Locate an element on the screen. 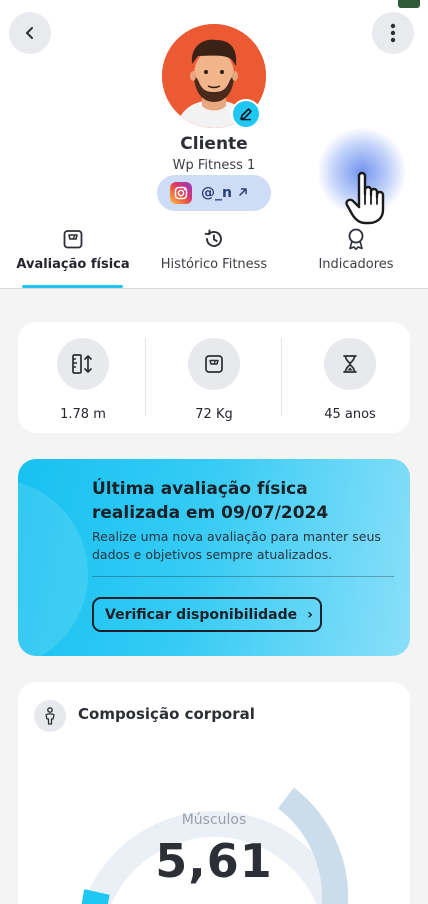 The image size is (428, 904). chevron-right-icon: › is located at coordinates (310, 614).